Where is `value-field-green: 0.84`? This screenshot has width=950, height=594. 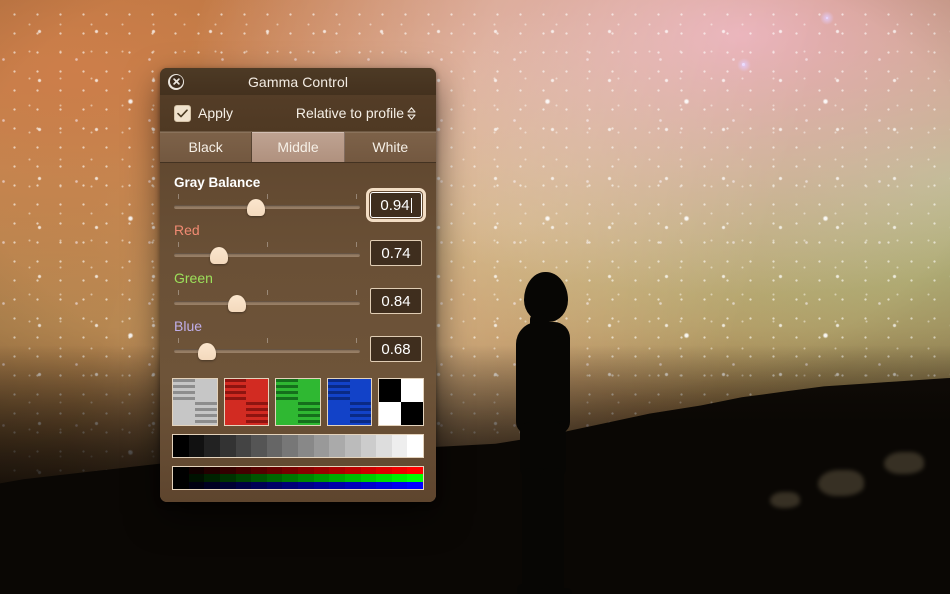
value-field-green: 0.84 is located at coordinates (396, 301).